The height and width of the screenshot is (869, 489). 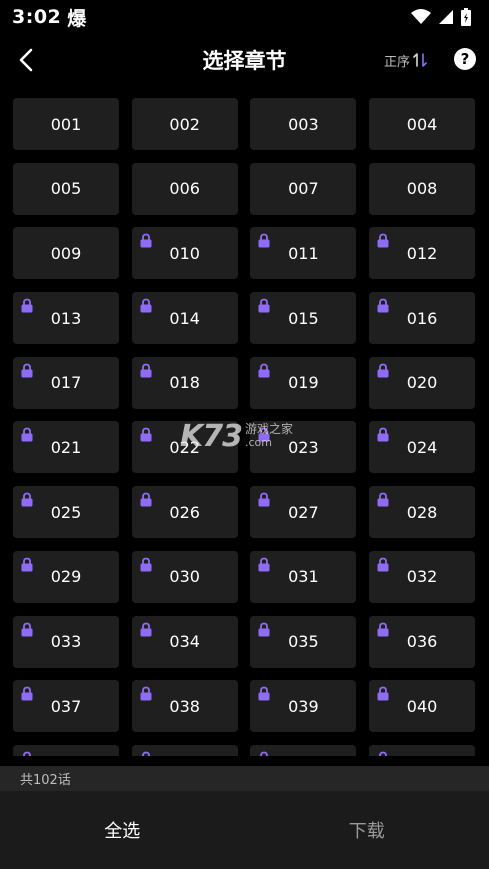 I want to click on chapter-cell: 037, so click(x=66, y=706).